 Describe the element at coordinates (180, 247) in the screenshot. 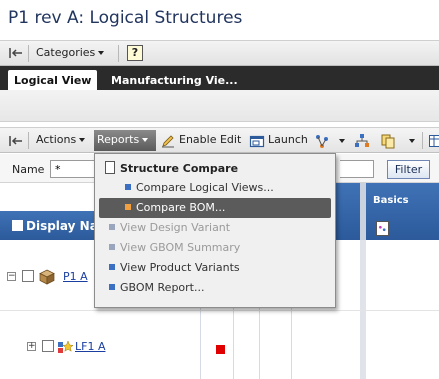

I see `menu-item-label: View GBOM Summary` at that location.